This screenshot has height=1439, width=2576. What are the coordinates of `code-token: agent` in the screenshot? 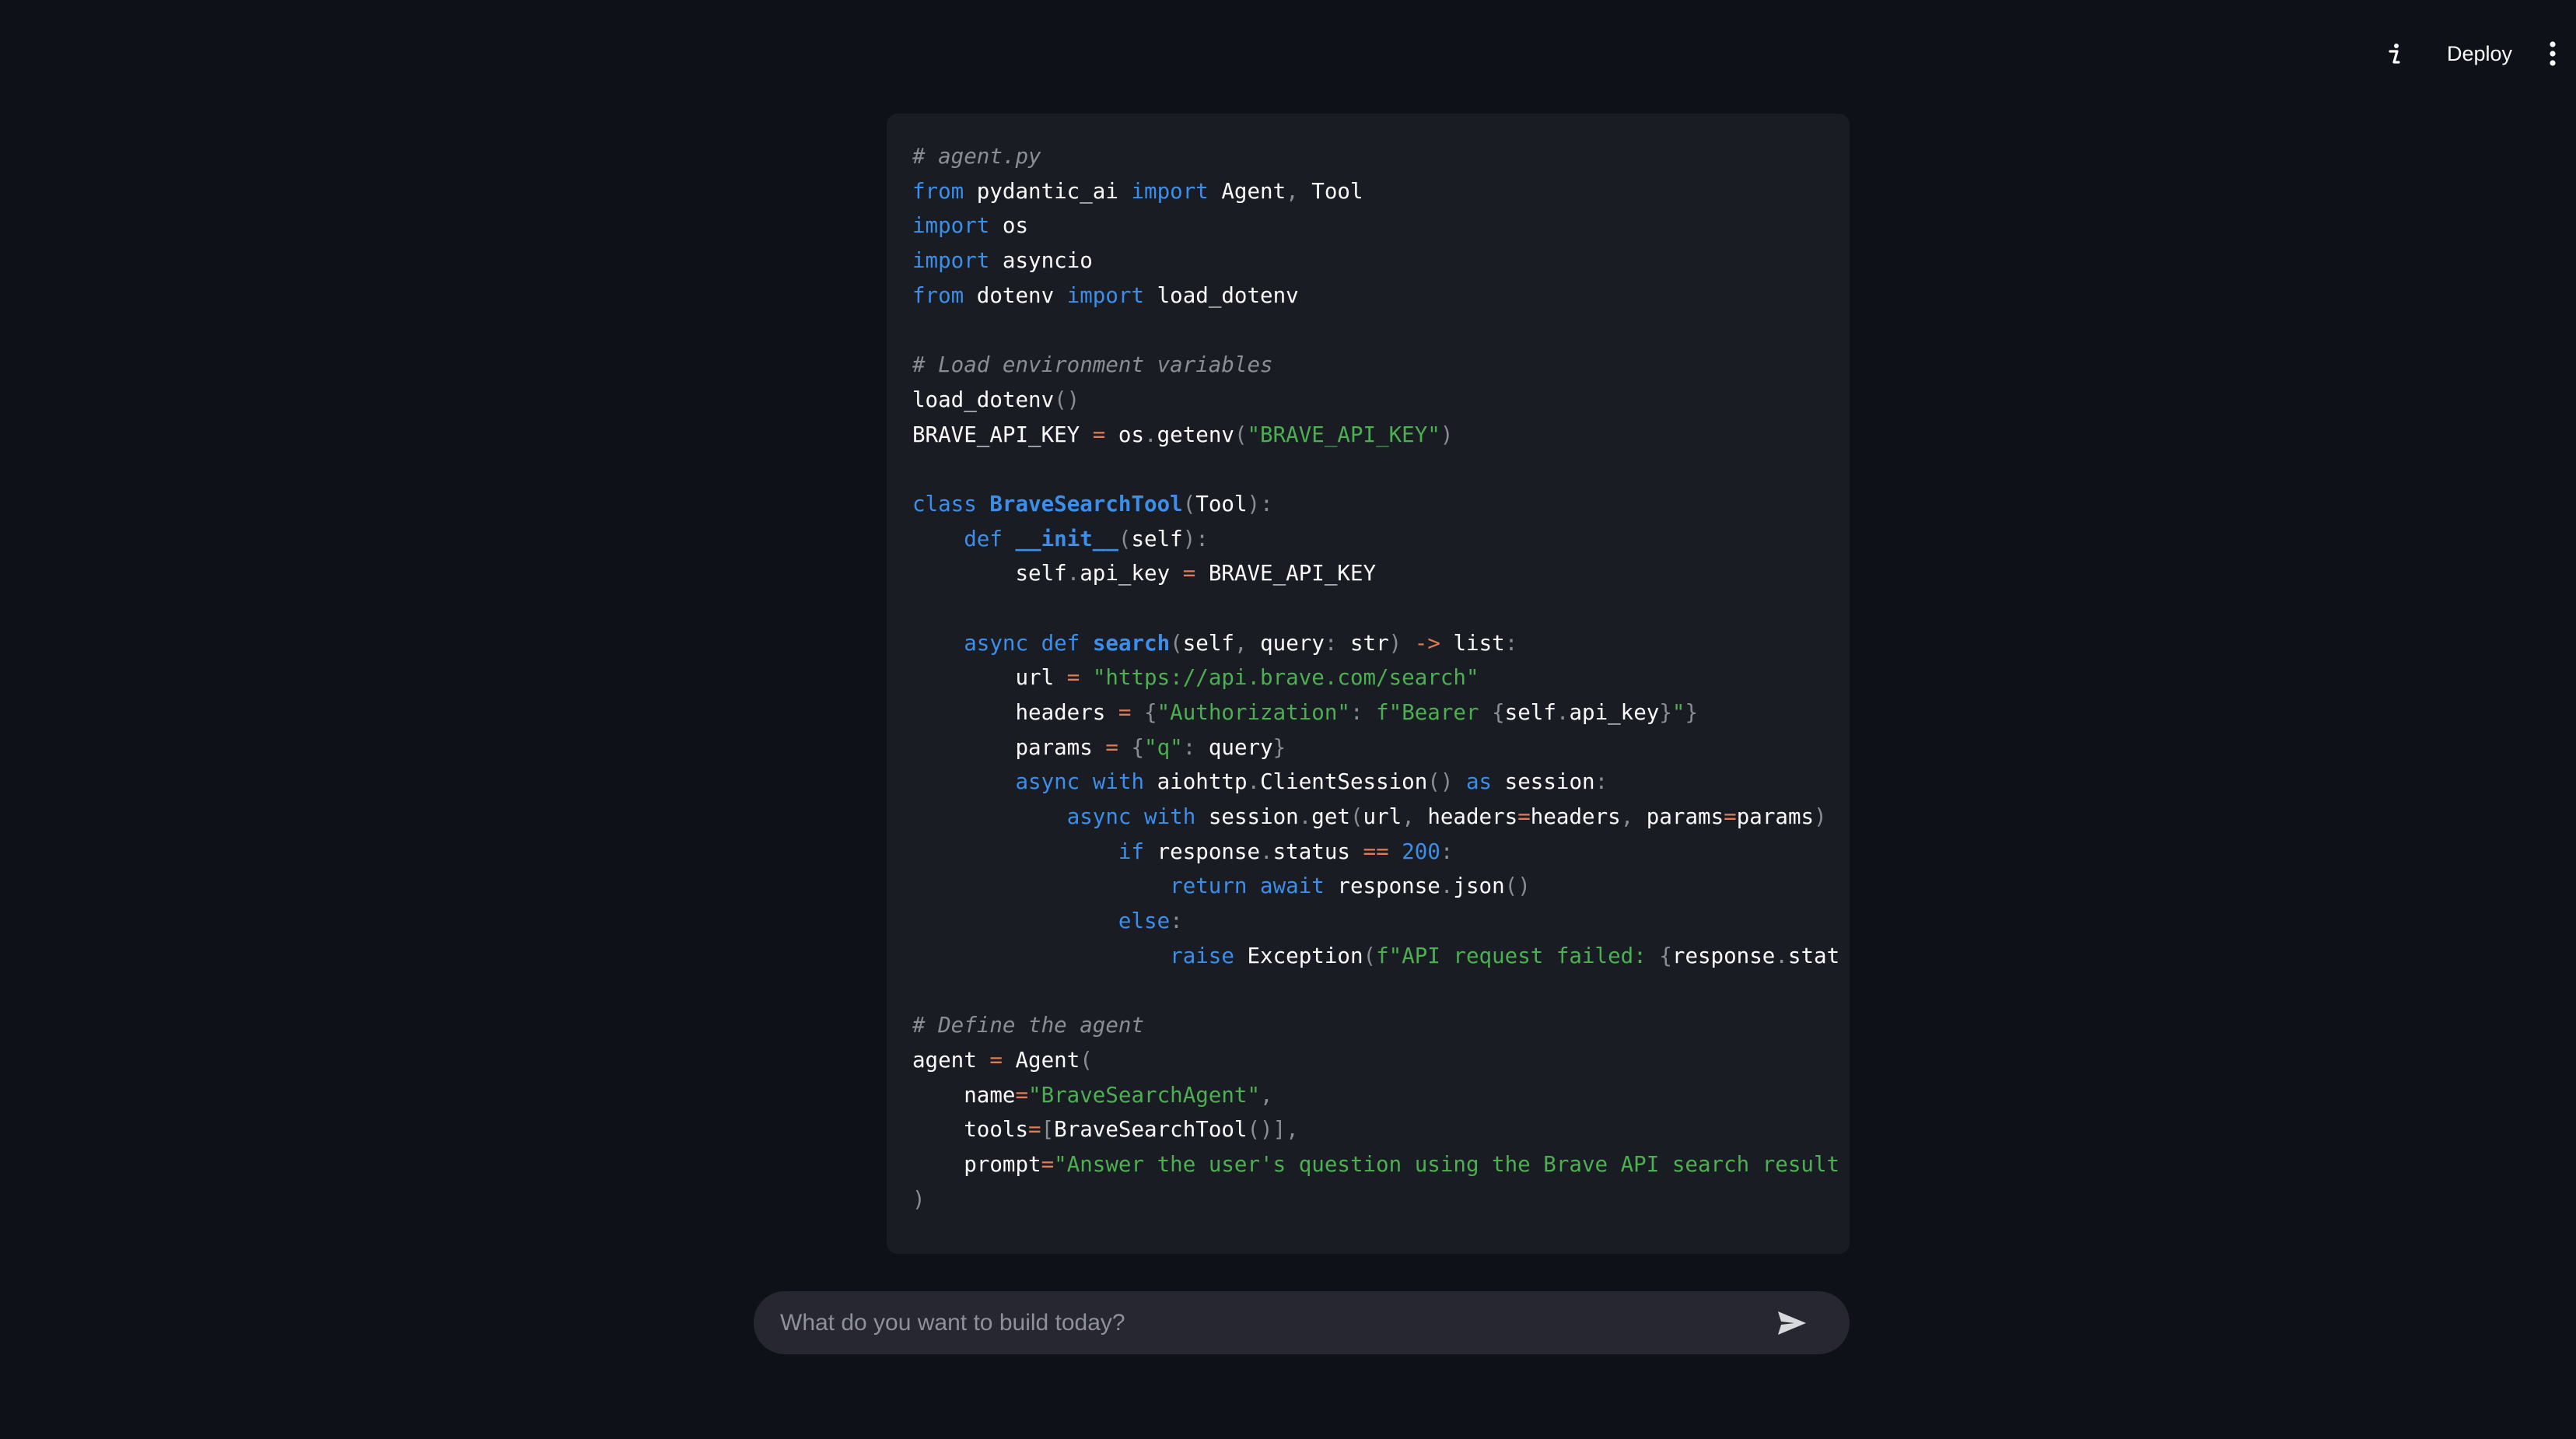 It's located at (951, 1060).